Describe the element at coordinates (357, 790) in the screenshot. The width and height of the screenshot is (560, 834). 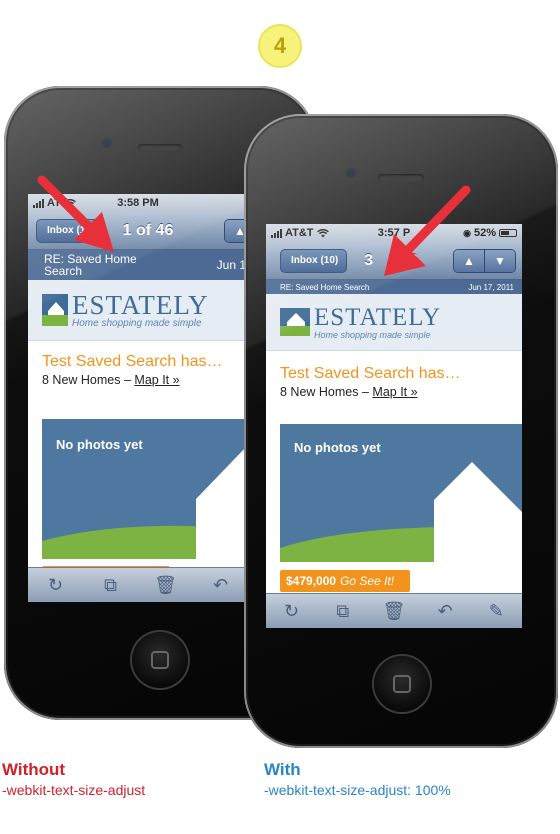
I see `right-caption-subtitle: -webkit-text-size-adjust: 100%` at that location.